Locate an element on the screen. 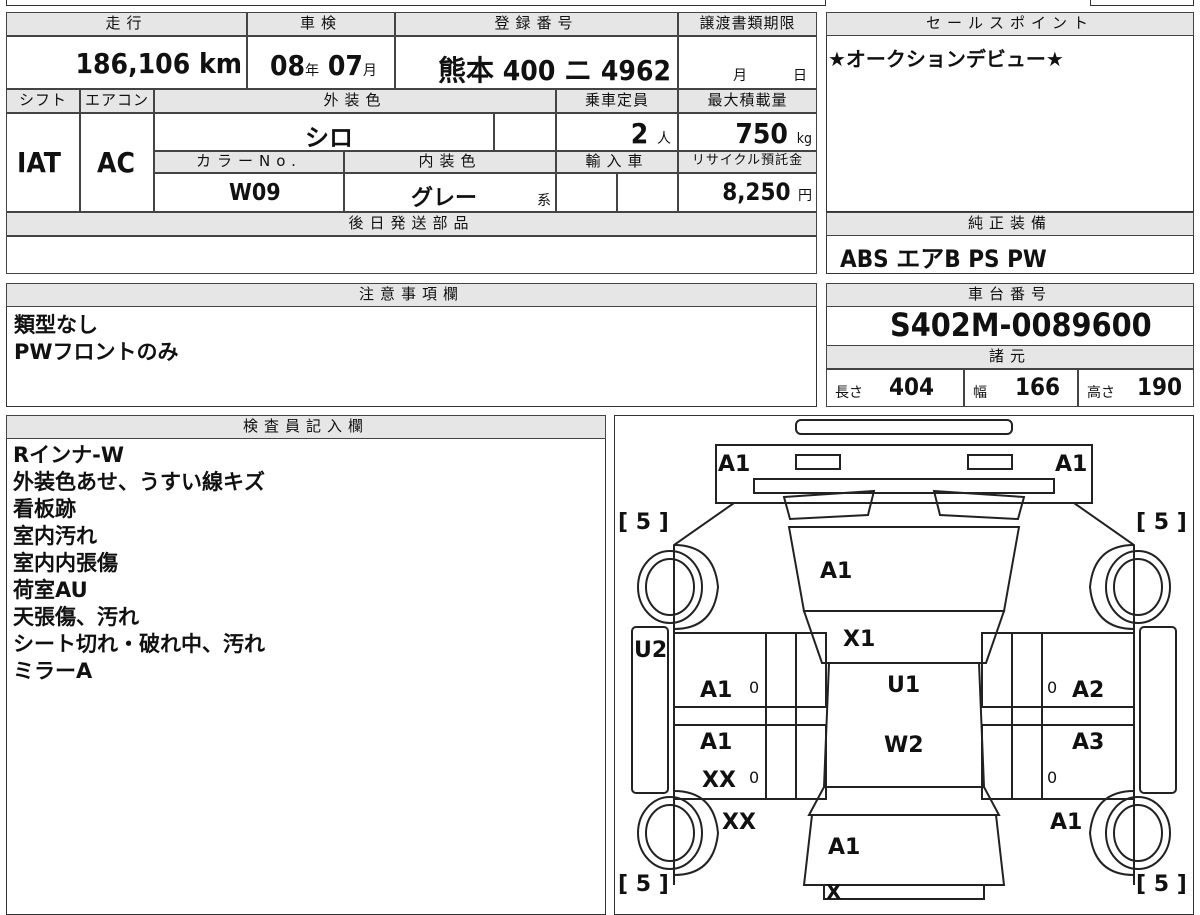 The width and height of the screenshot is (1200, 915). wheel-rl is located at coordinates (670, 833).